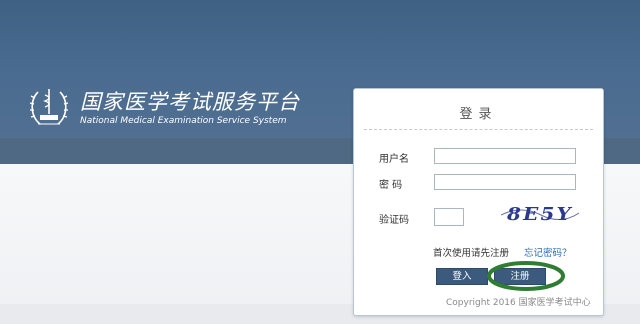 The width and height of the screenshot is (640, 324). Describe the element at coordinates (478, 114) in the screenshot. I see `login-title: 登录` at that location.